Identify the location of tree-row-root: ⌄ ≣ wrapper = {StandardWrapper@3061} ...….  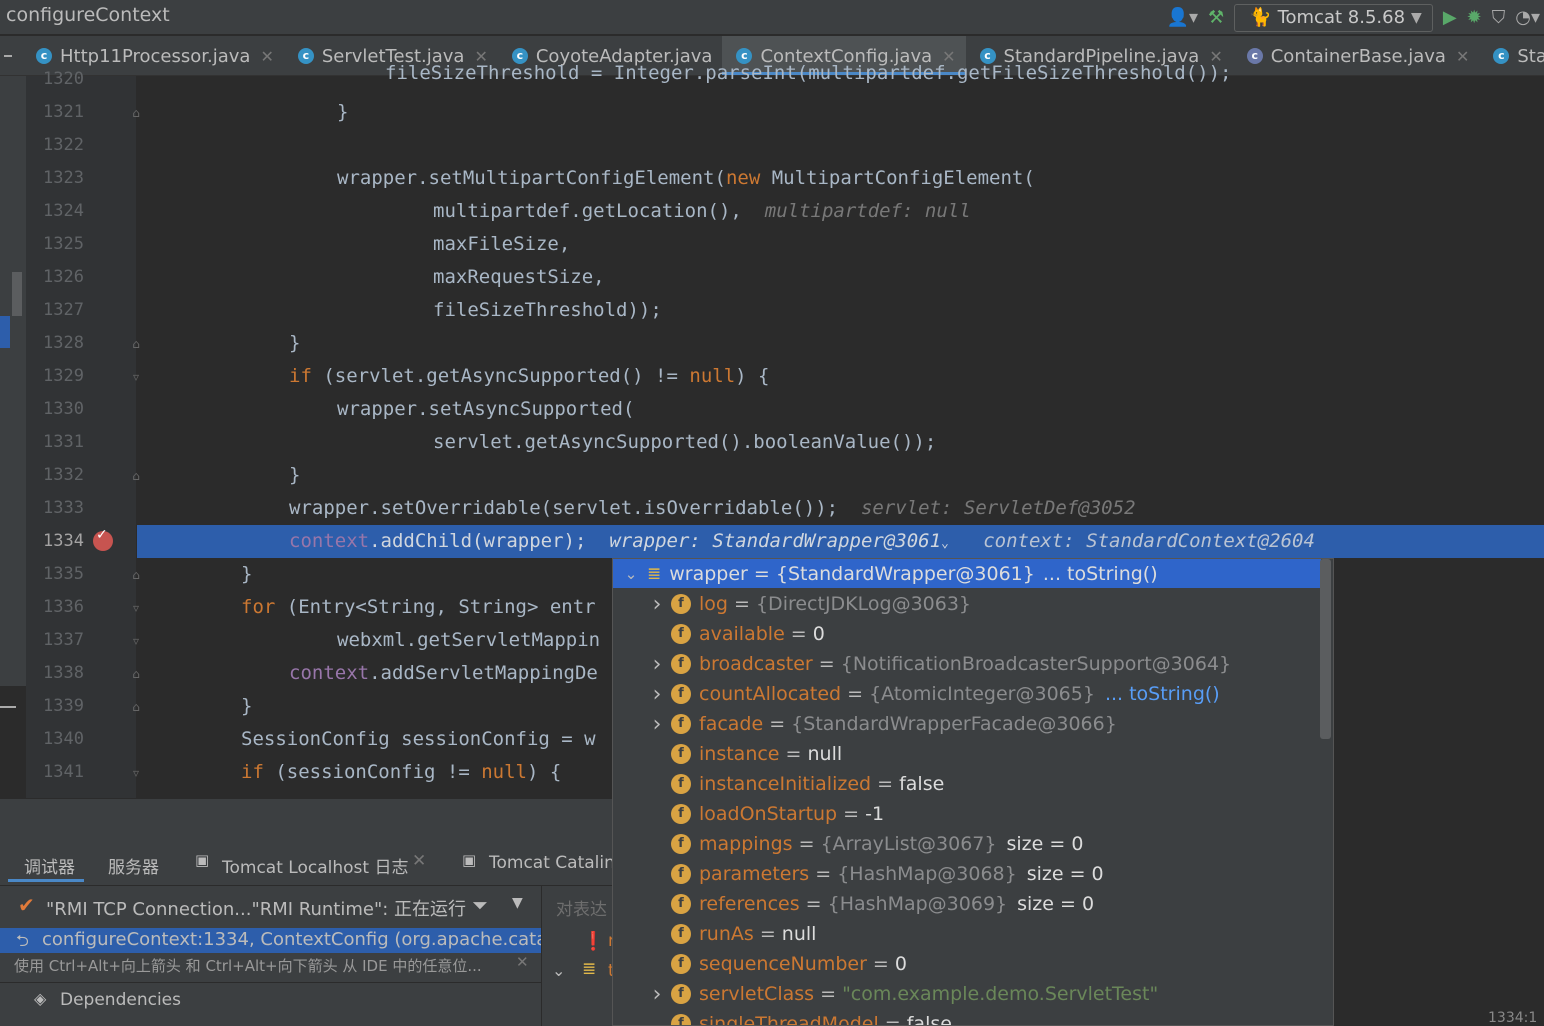
(967, 573).